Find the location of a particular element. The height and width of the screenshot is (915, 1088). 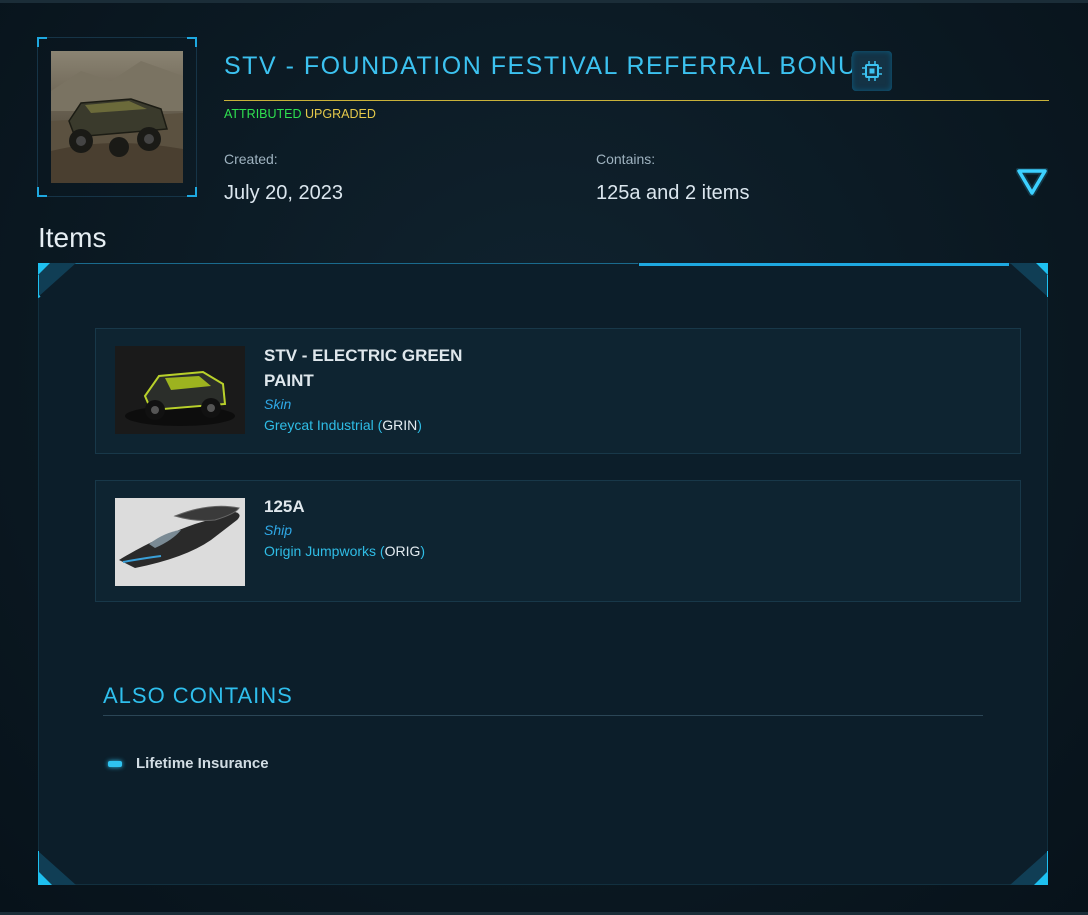

contains-value: 125a and 2 items is located at coordinates (673, 193).